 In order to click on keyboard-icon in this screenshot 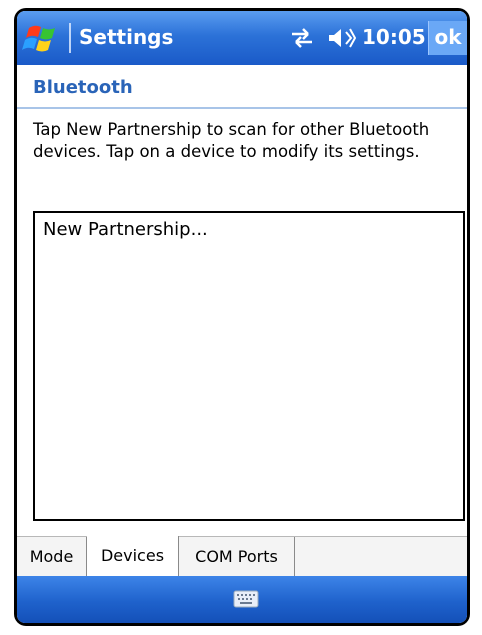, I will do `click(246, 599)`.